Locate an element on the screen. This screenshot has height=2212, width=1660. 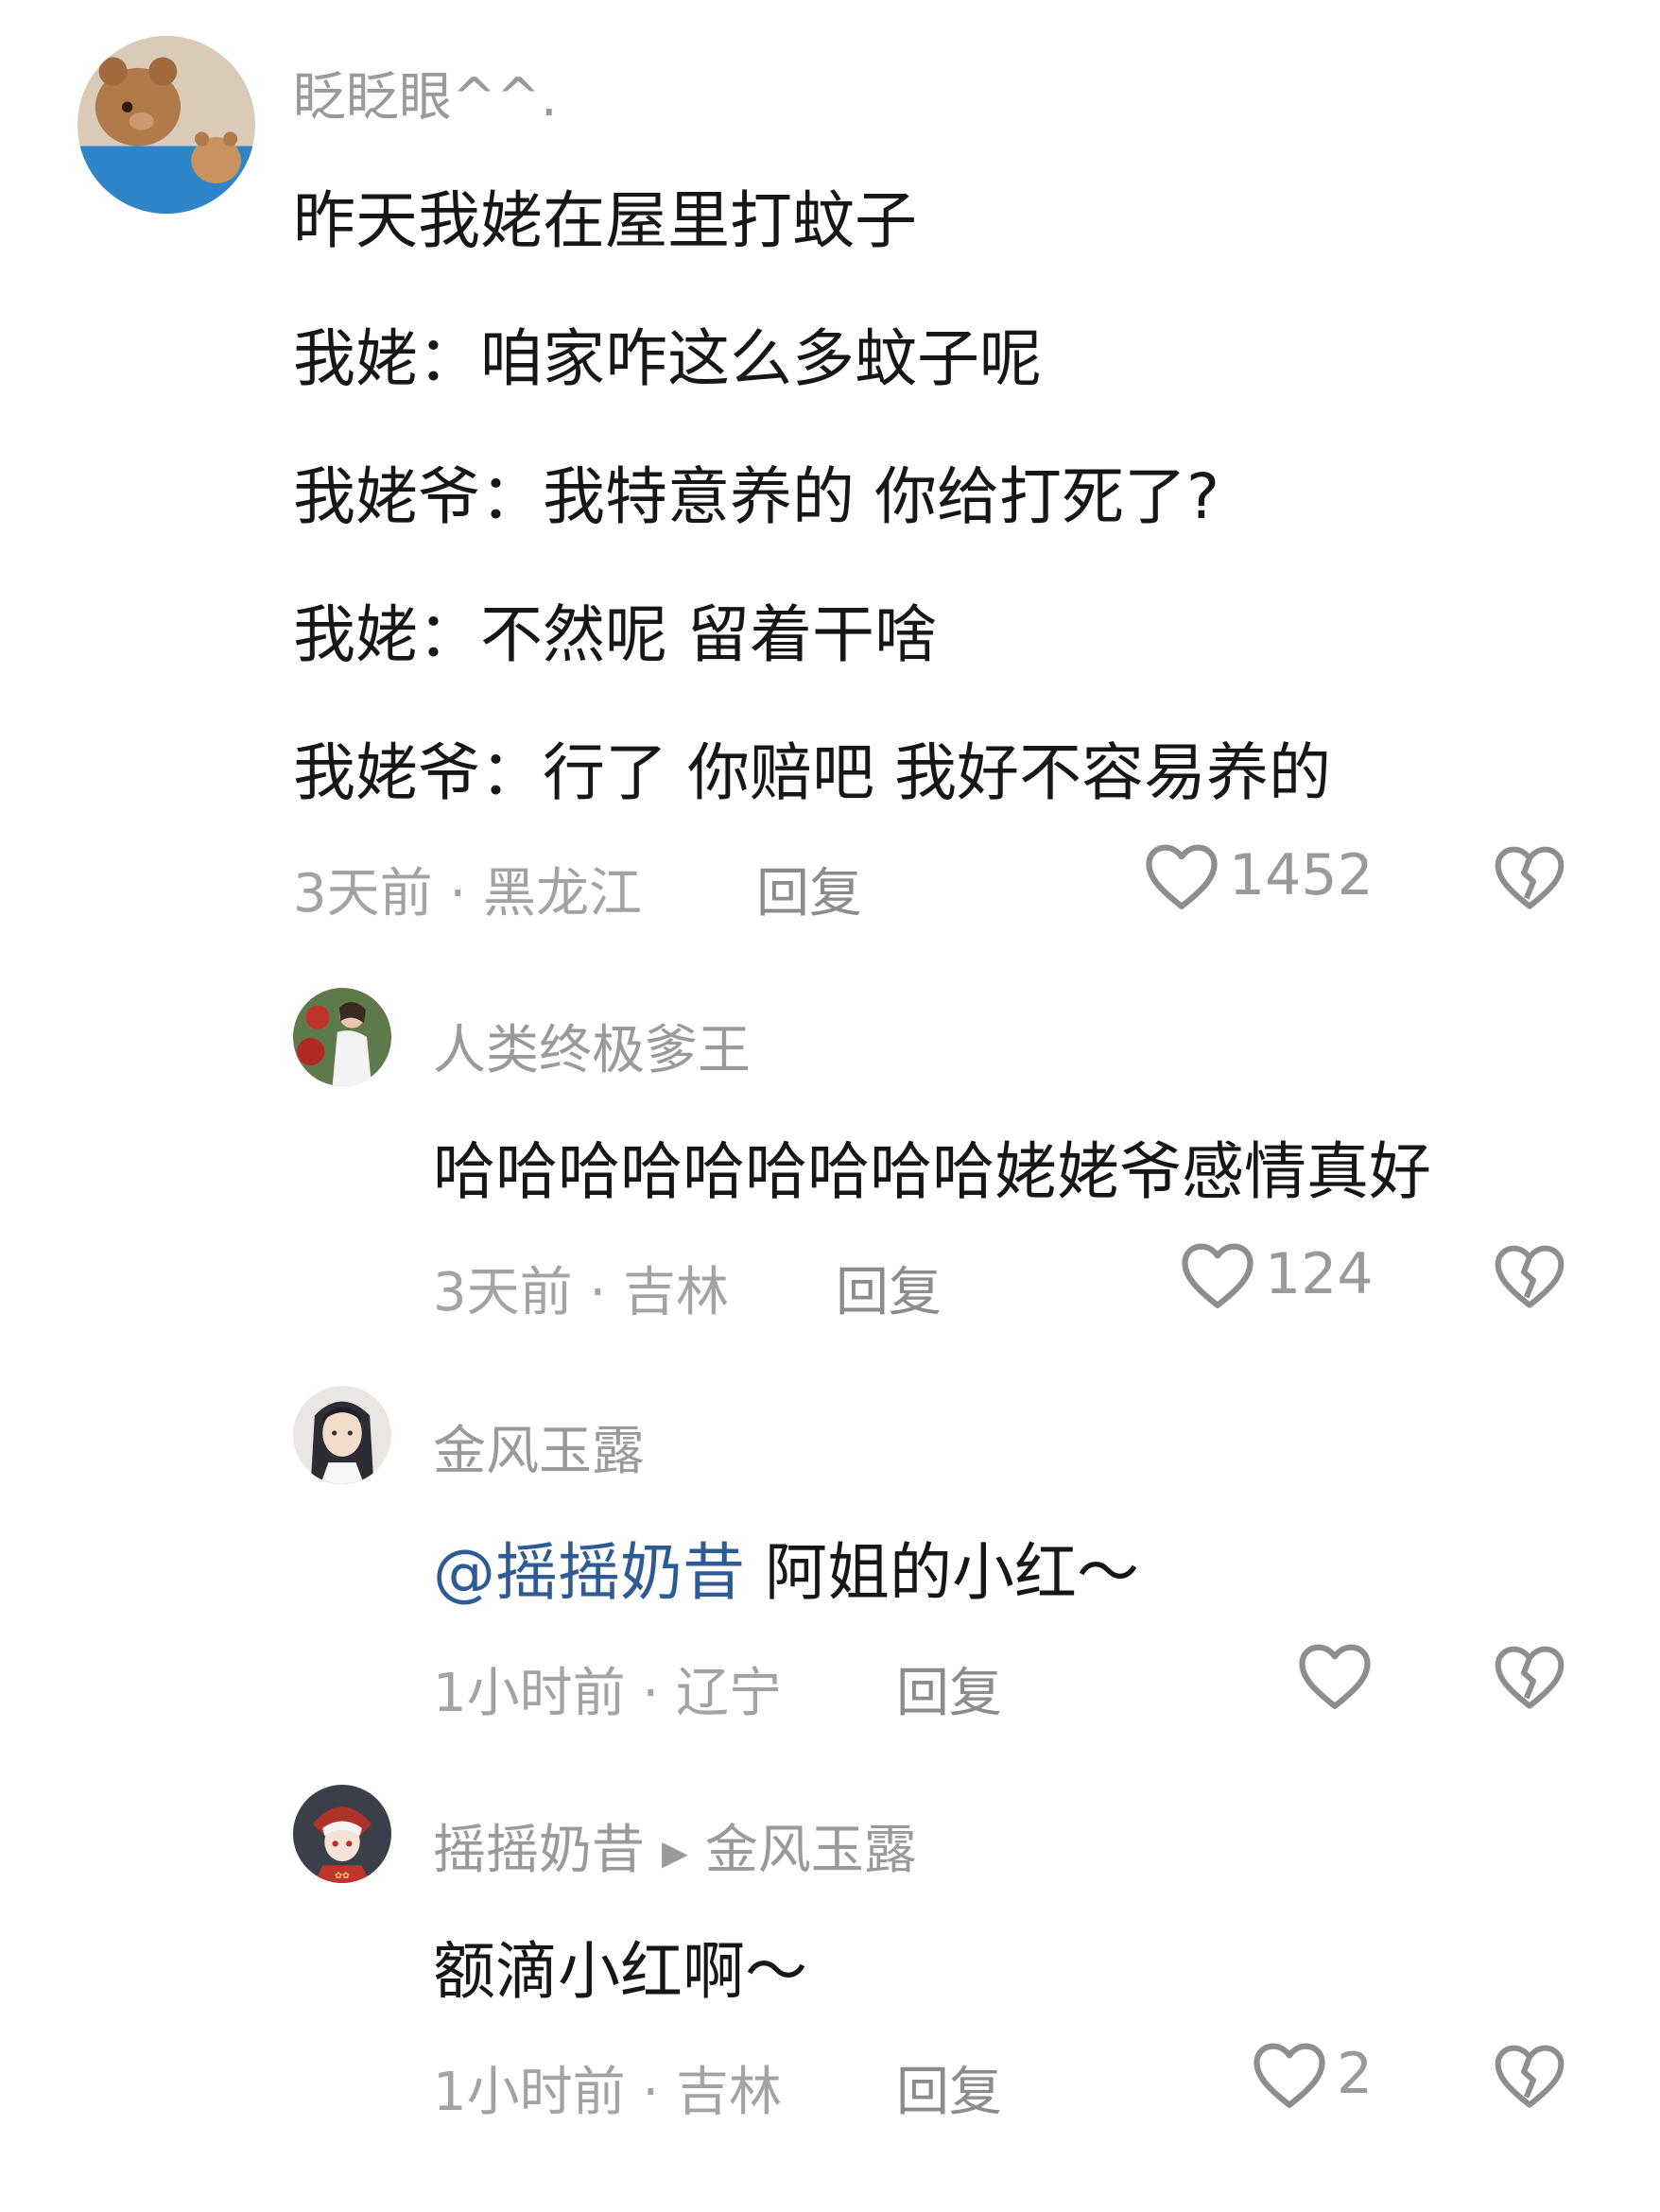
like-button is located at coordinates (1335, 1675).